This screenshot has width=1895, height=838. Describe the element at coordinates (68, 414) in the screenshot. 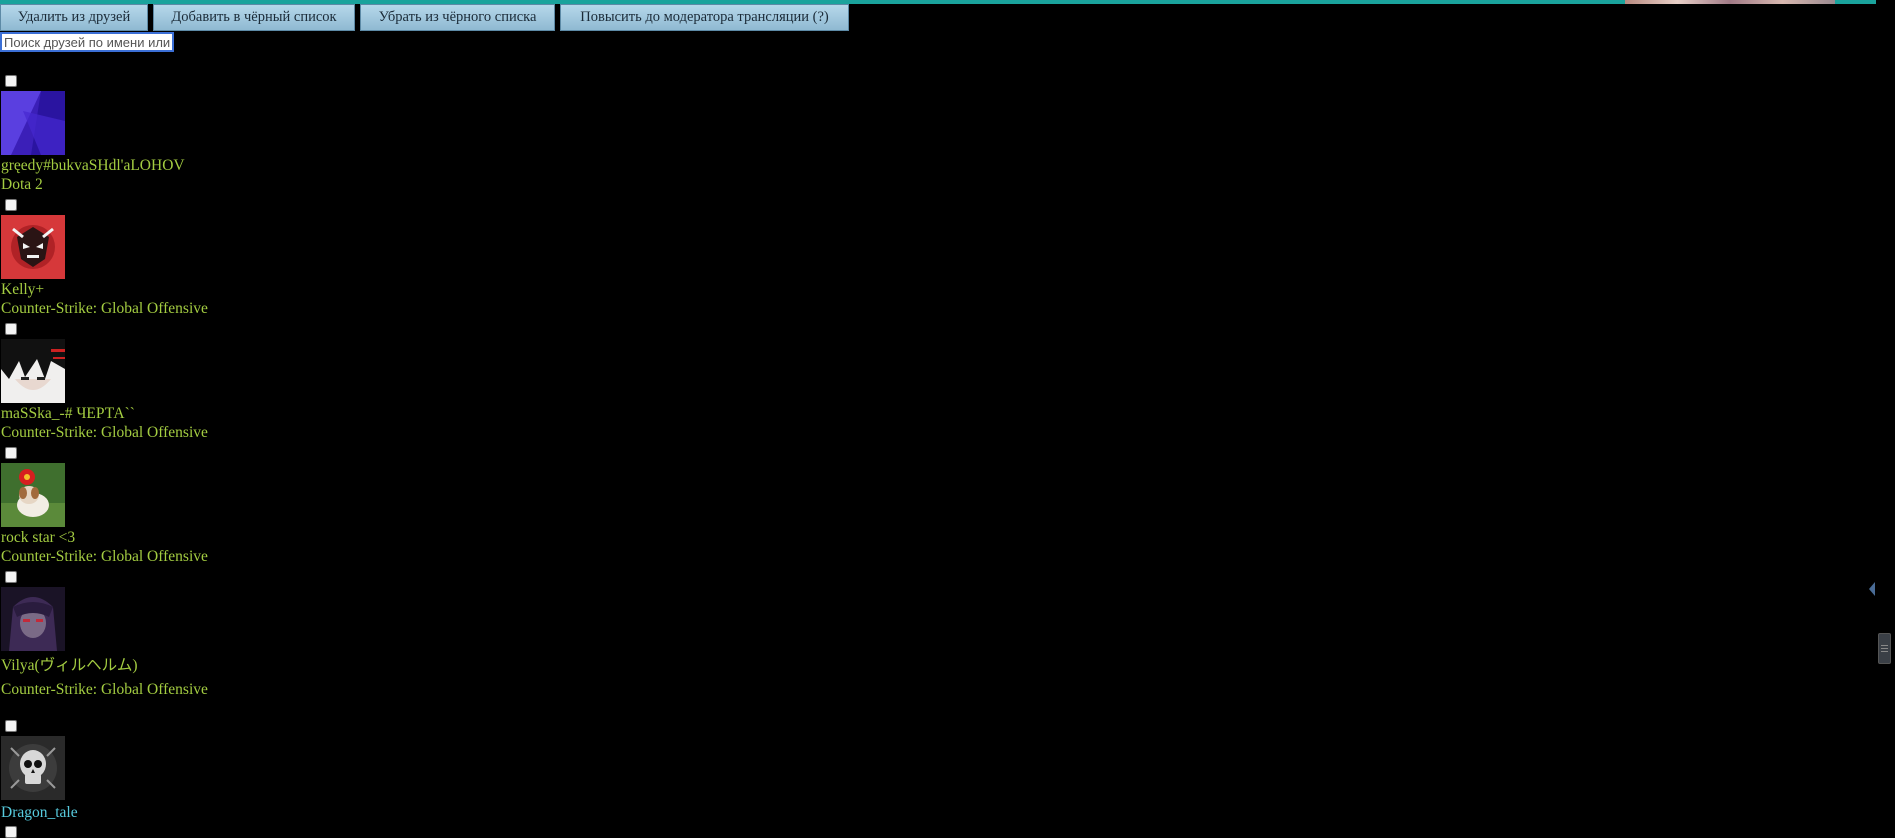

I see `friend-name: maSSka_-# ЧЕРТА``` at that location.